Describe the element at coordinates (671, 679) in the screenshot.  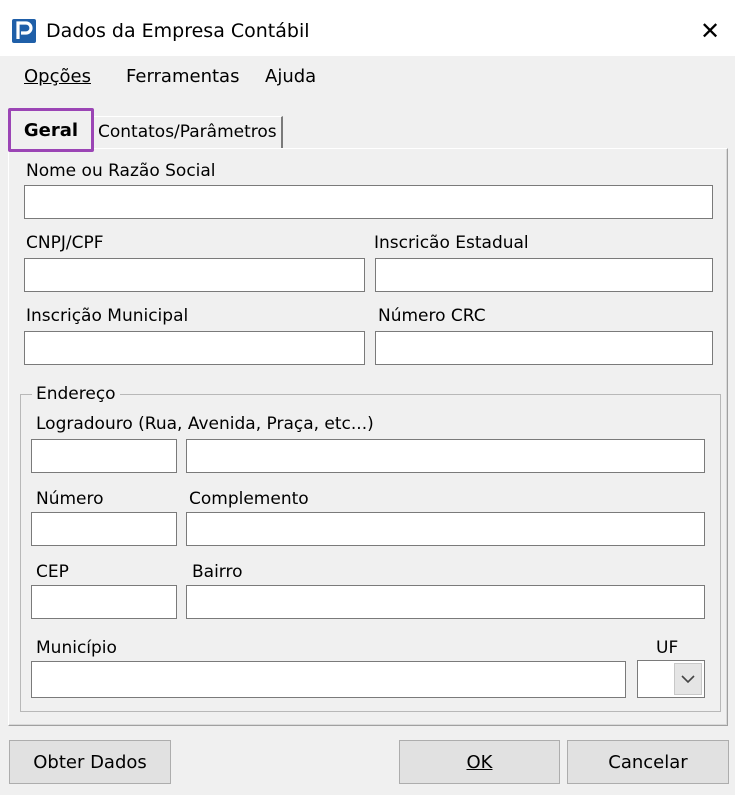
I see `uf-select` at that location.